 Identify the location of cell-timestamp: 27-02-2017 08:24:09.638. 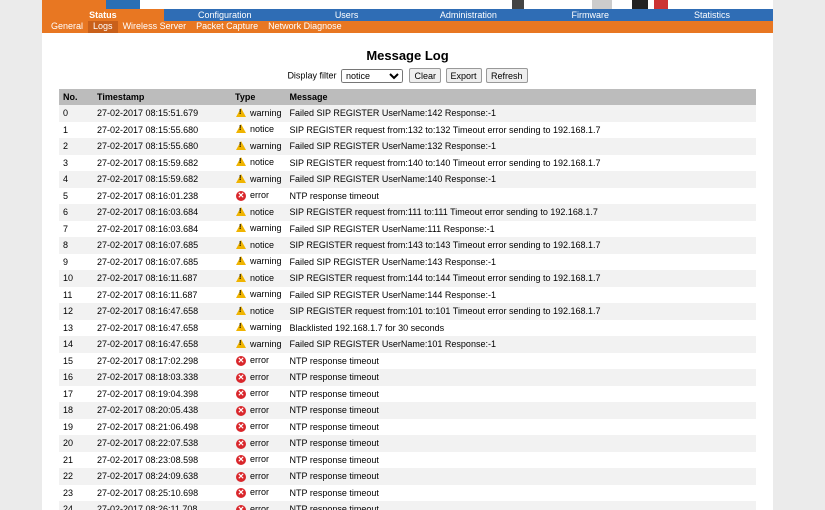
(162, 476).